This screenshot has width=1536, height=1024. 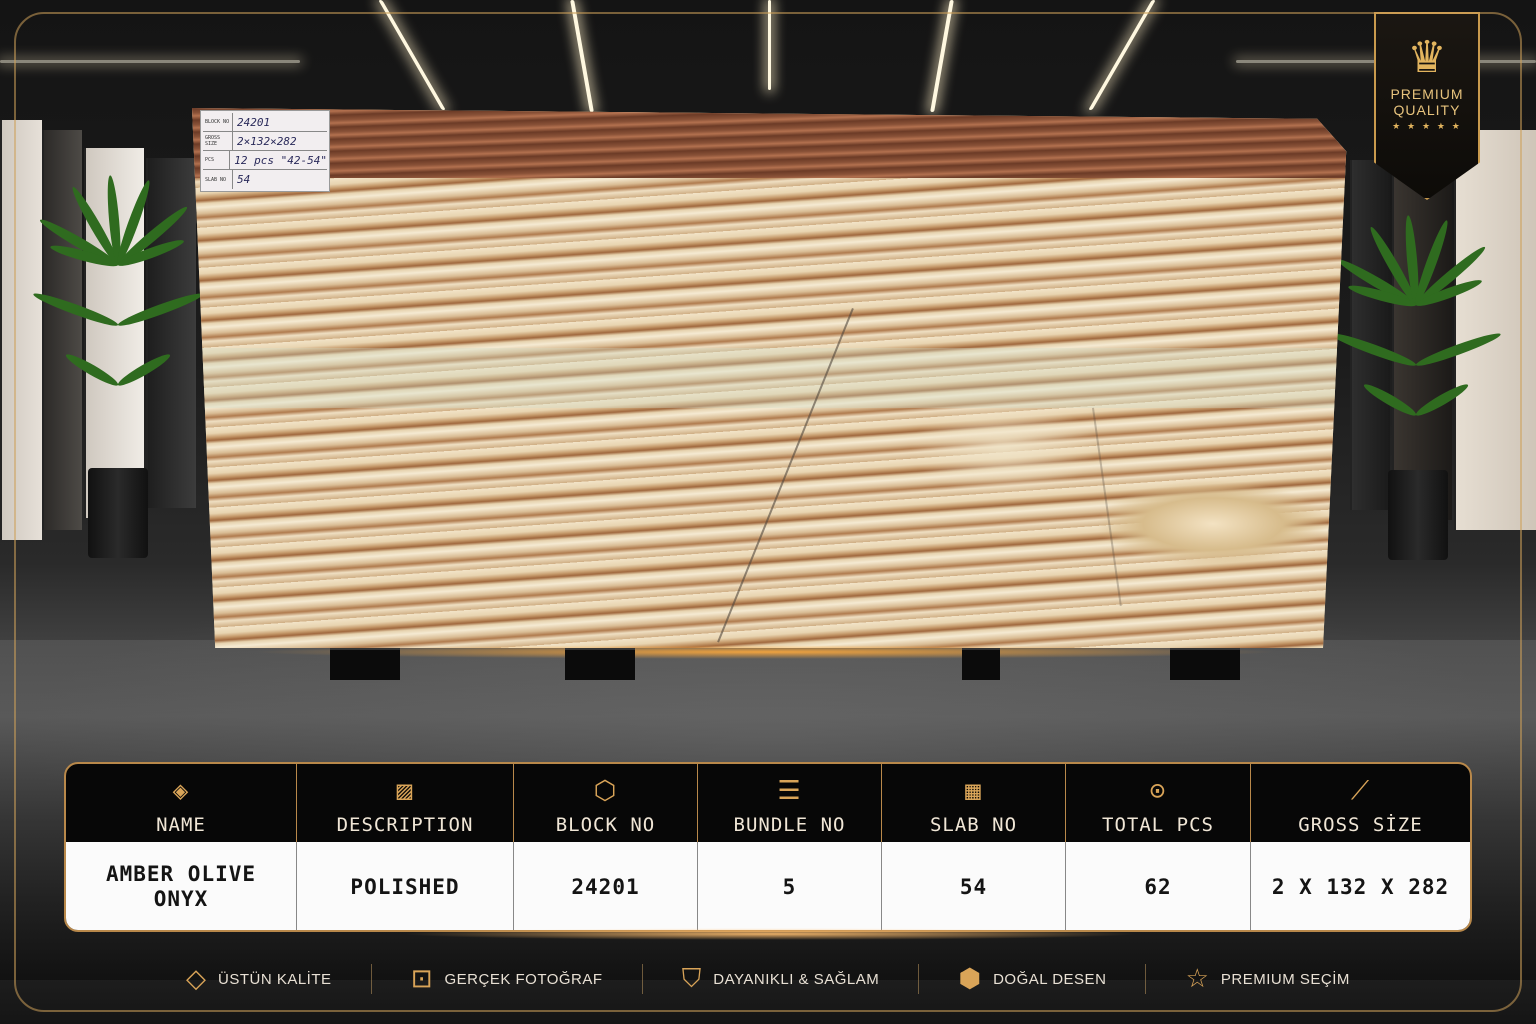 What do you see at coordinates (254, 122) in the screenshot?
I see `tag-value: 24201` at bounding box center [254, 122].